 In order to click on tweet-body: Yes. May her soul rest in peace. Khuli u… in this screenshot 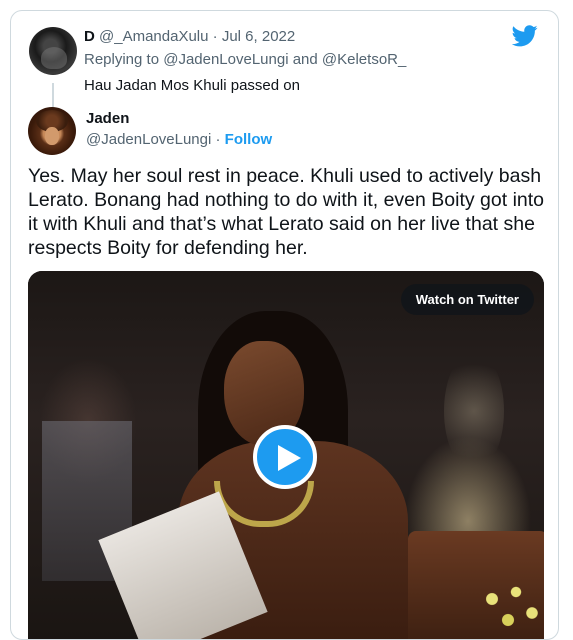, I will do `click(286, 212)`.